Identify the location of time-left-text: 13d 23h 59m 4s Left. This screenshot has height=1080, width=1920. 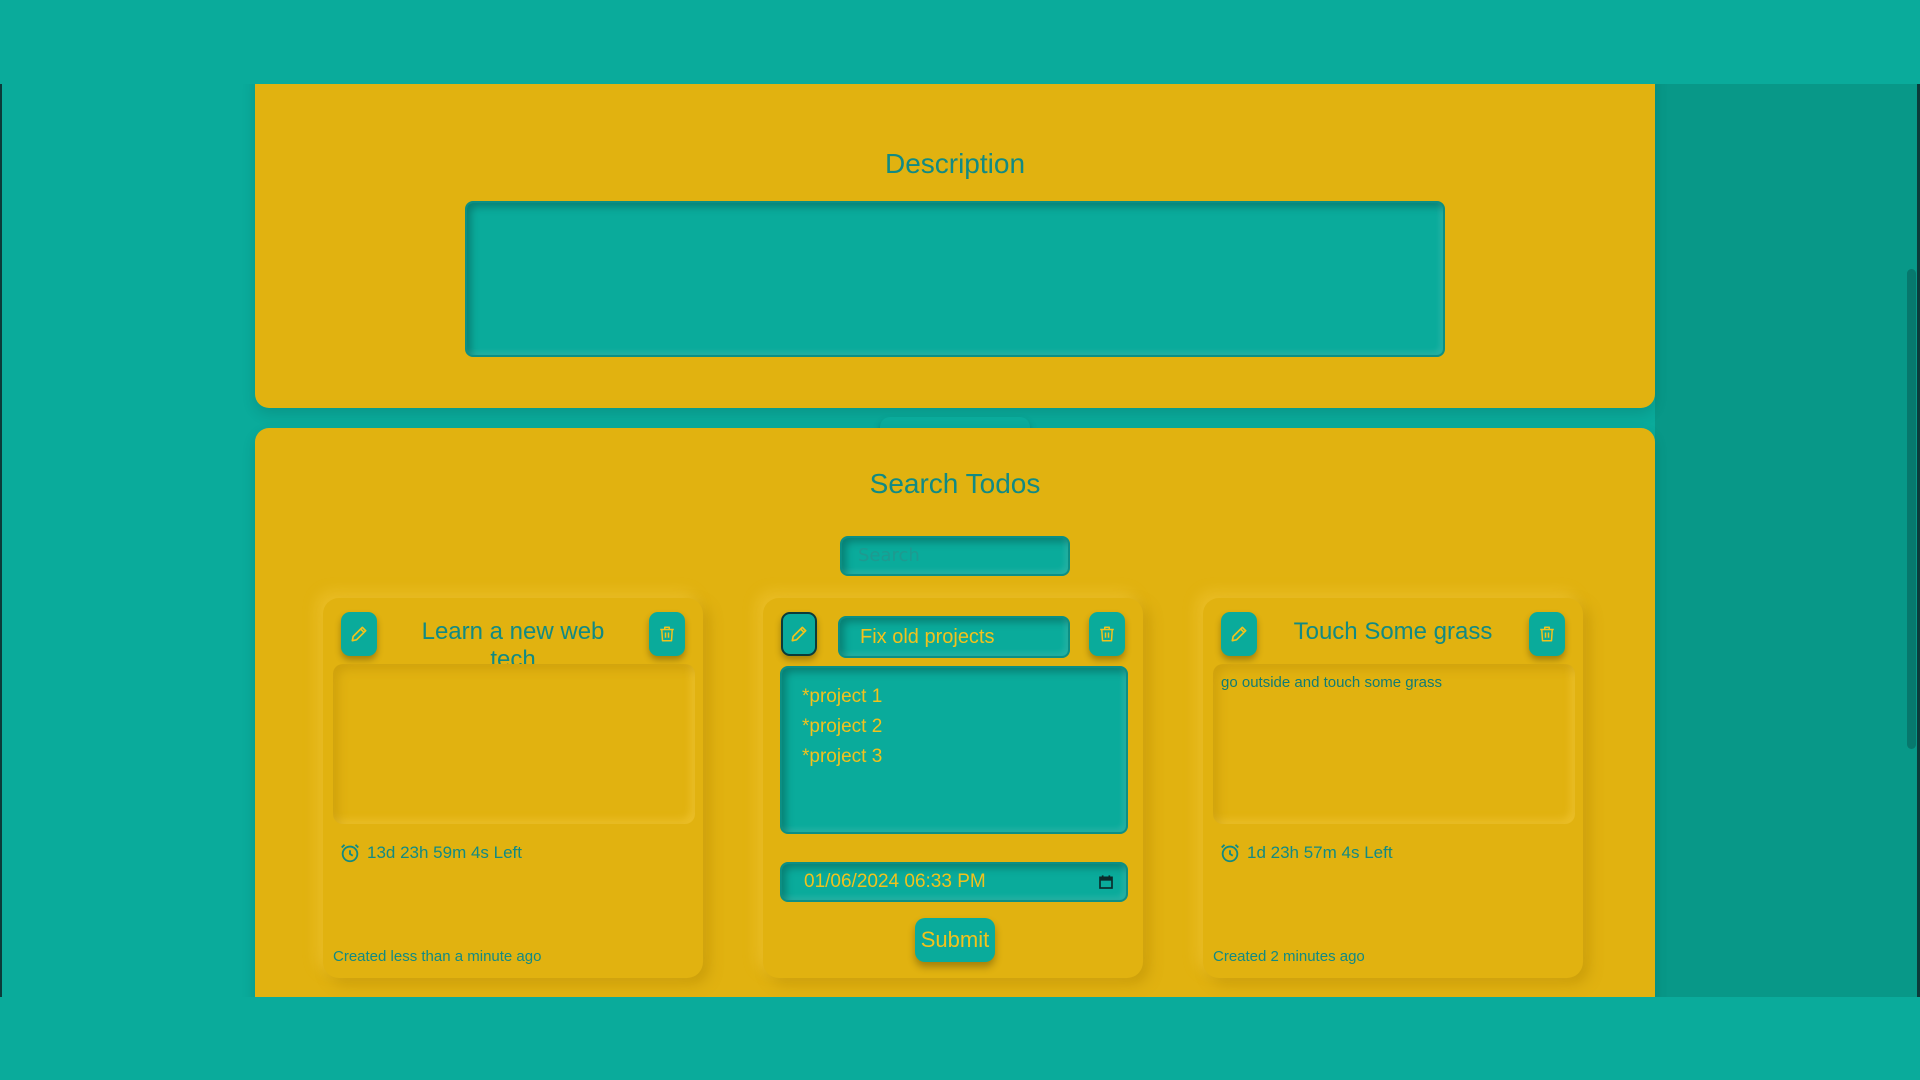
(445, 852).